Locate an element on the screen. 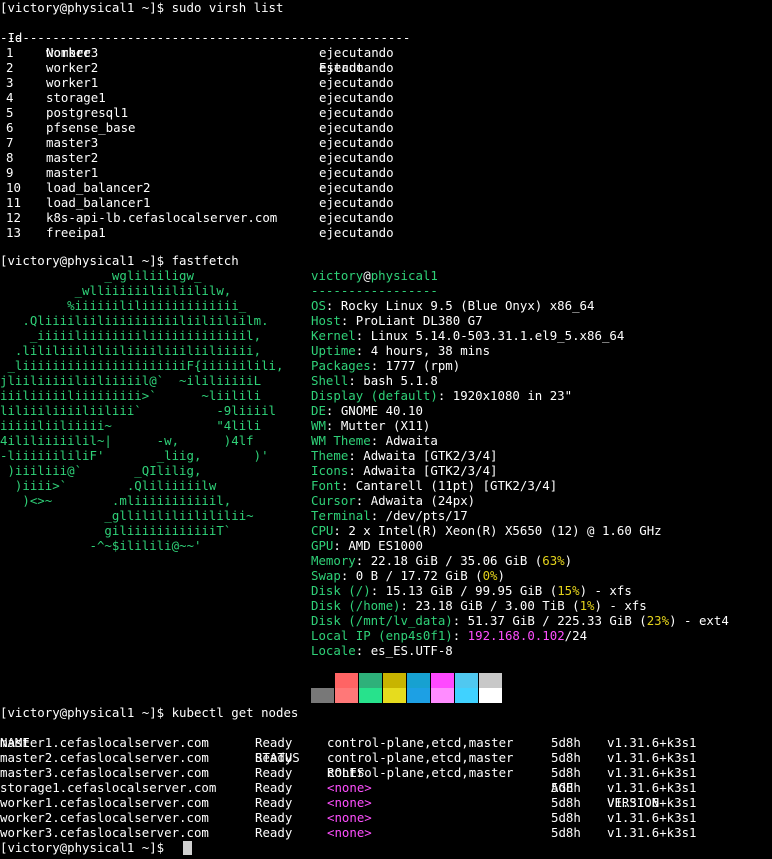 The image size is (772, 859). node-name: worker1.cefaslocalserver.com is located at coordinates (104, 802).